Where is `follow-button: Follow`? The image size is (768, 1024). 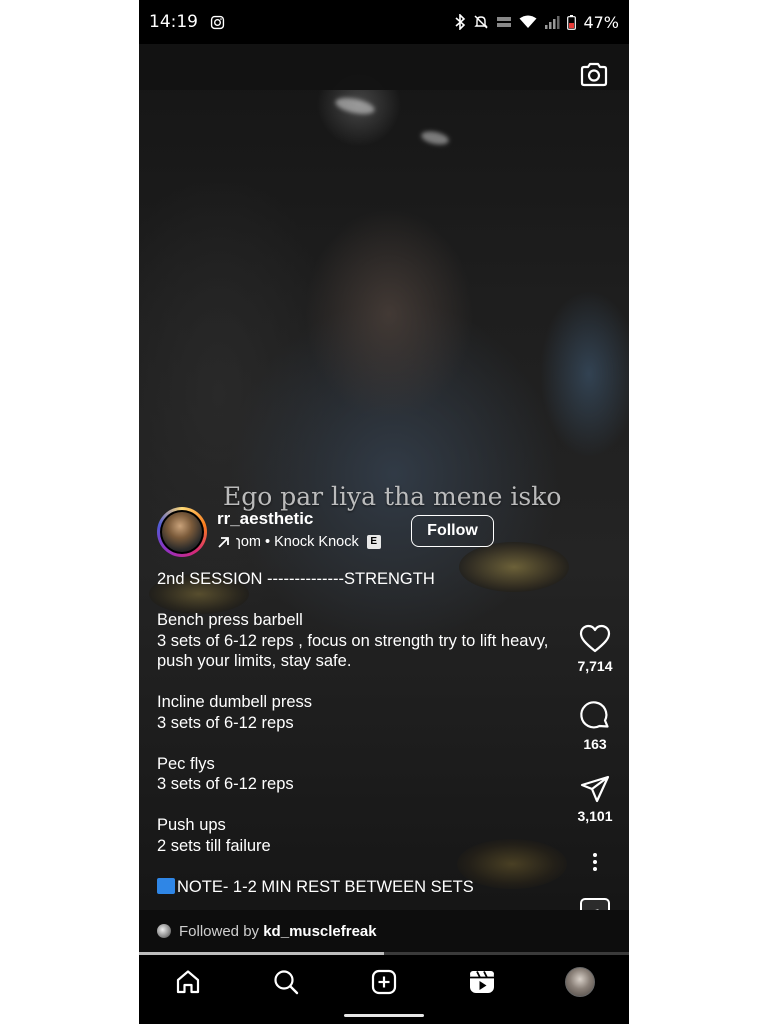 follow-button: Follow is located at coordinates (452, 531).